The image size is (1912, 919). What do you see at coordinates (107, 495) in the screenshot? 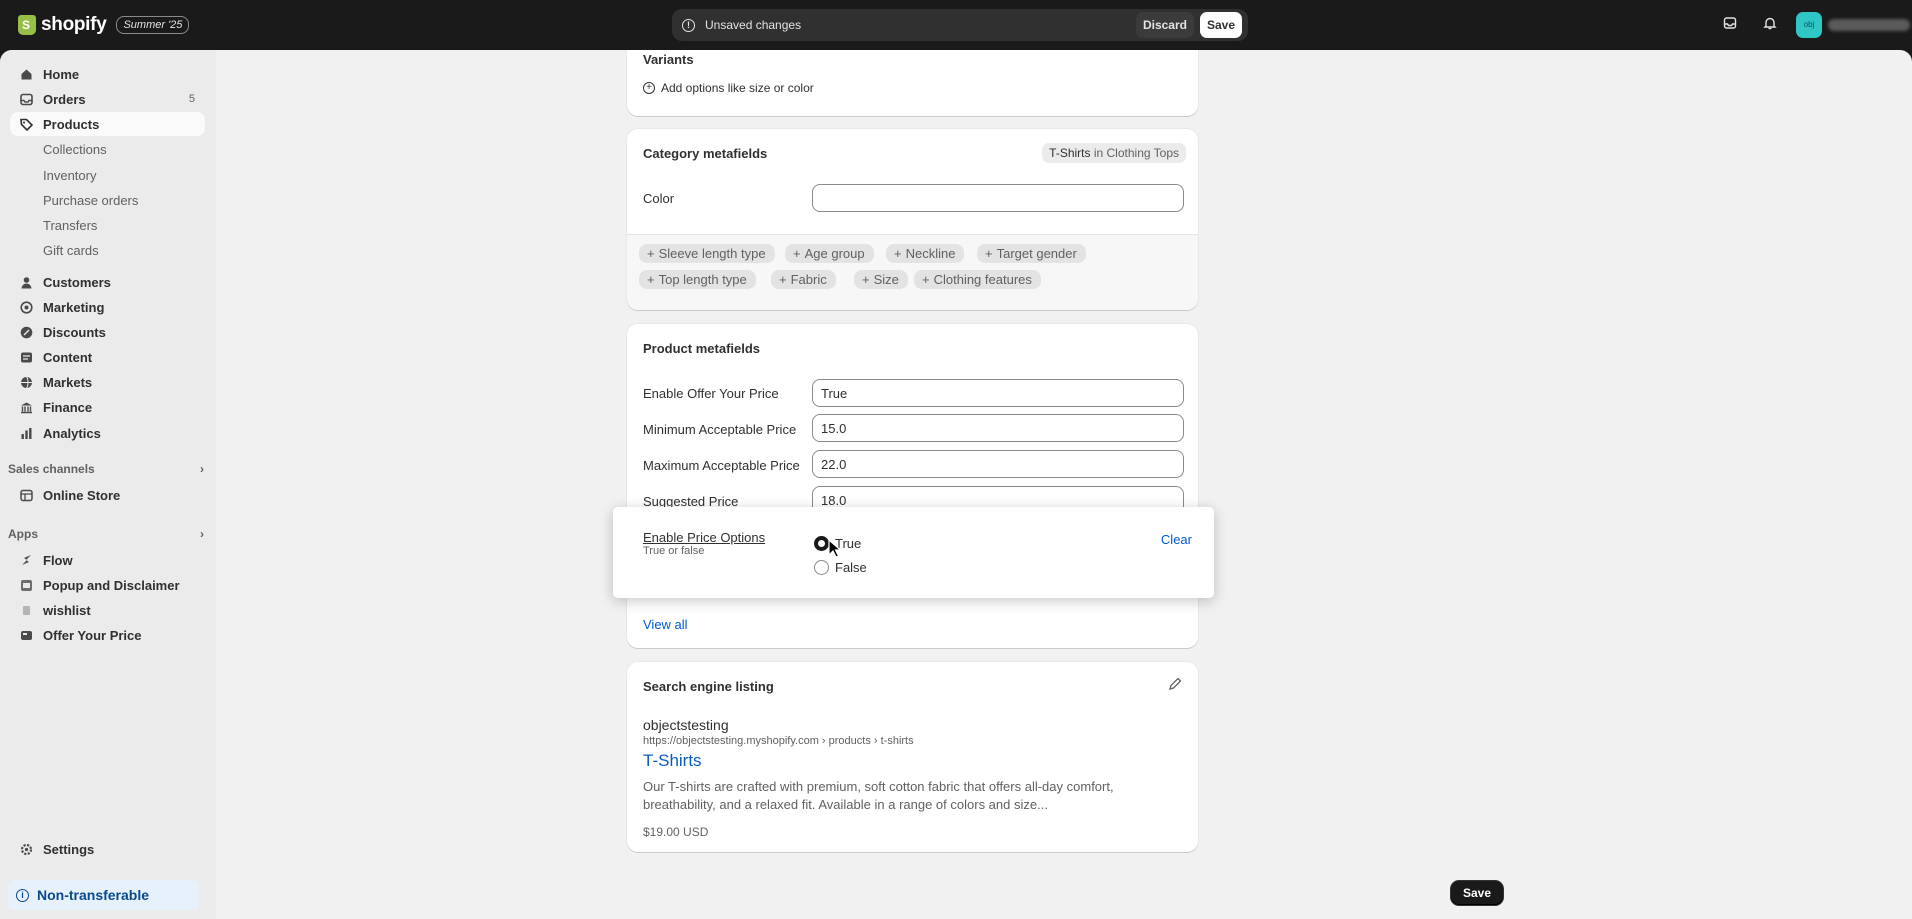
I see `sidebar-item-online-store: Online Store` at bounding box center [107, 495].